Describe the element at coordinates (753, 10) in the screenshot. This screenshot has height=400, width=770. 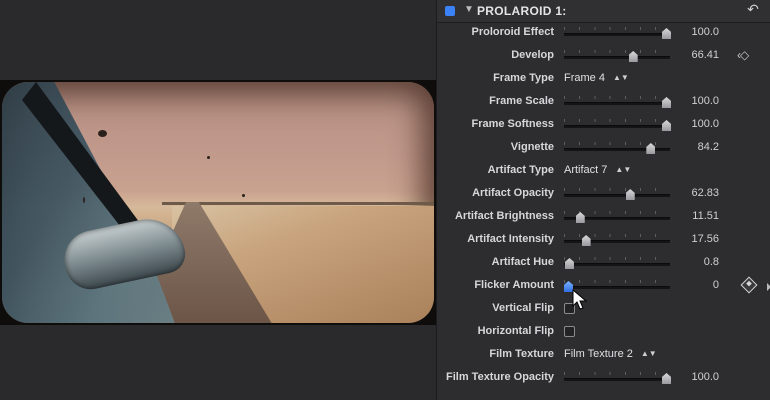
I see `reset-icon: ↶` at that location.